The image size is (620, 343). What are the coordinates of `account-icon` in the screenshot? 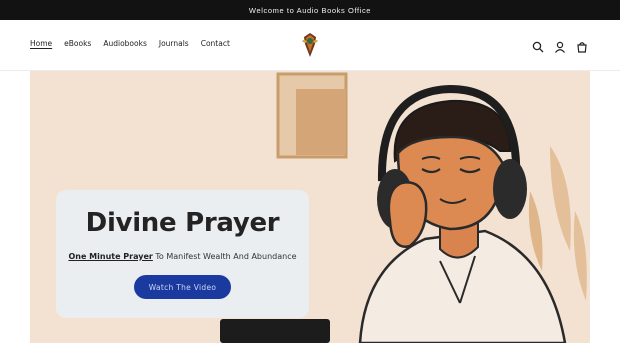 It's located at (560, 45).